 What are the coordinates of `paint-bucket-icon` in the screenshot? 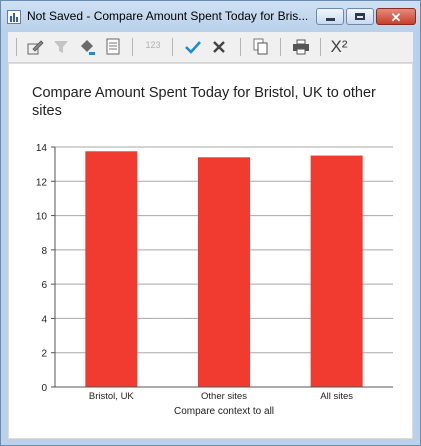 It's located at (87, 47).